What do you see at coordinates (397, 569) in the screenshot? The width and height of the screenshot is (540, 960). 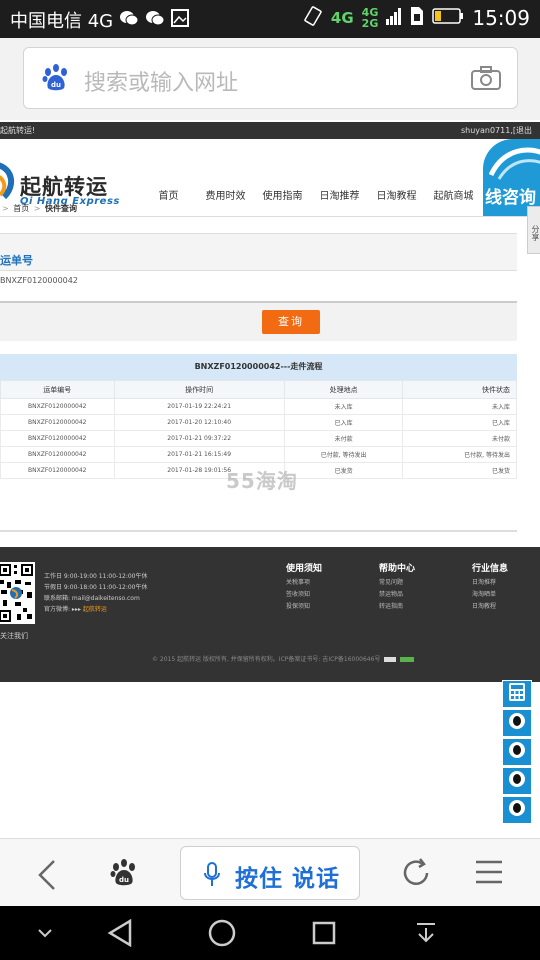 I see `footer-column-title: 帮助中心` at bounding box center [397, 569].